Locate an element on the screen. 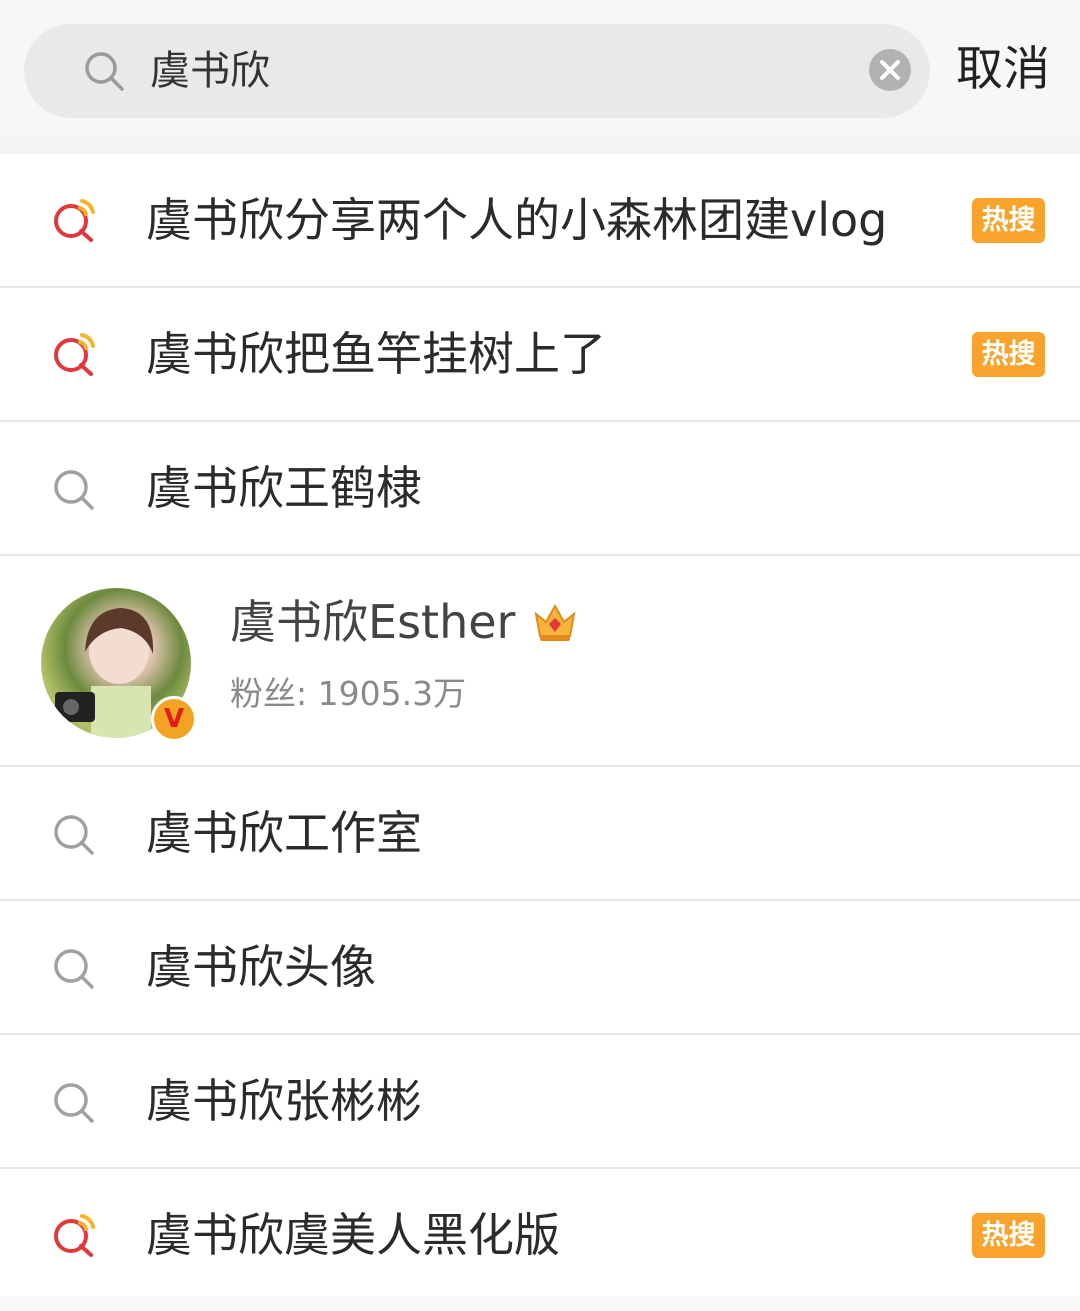 Image resolution: width=1080 pixels, height=1311 pixels. suggestion-text: 虞书欣分享两个人的小森林团建vlog is located at coordinates (517, 220).